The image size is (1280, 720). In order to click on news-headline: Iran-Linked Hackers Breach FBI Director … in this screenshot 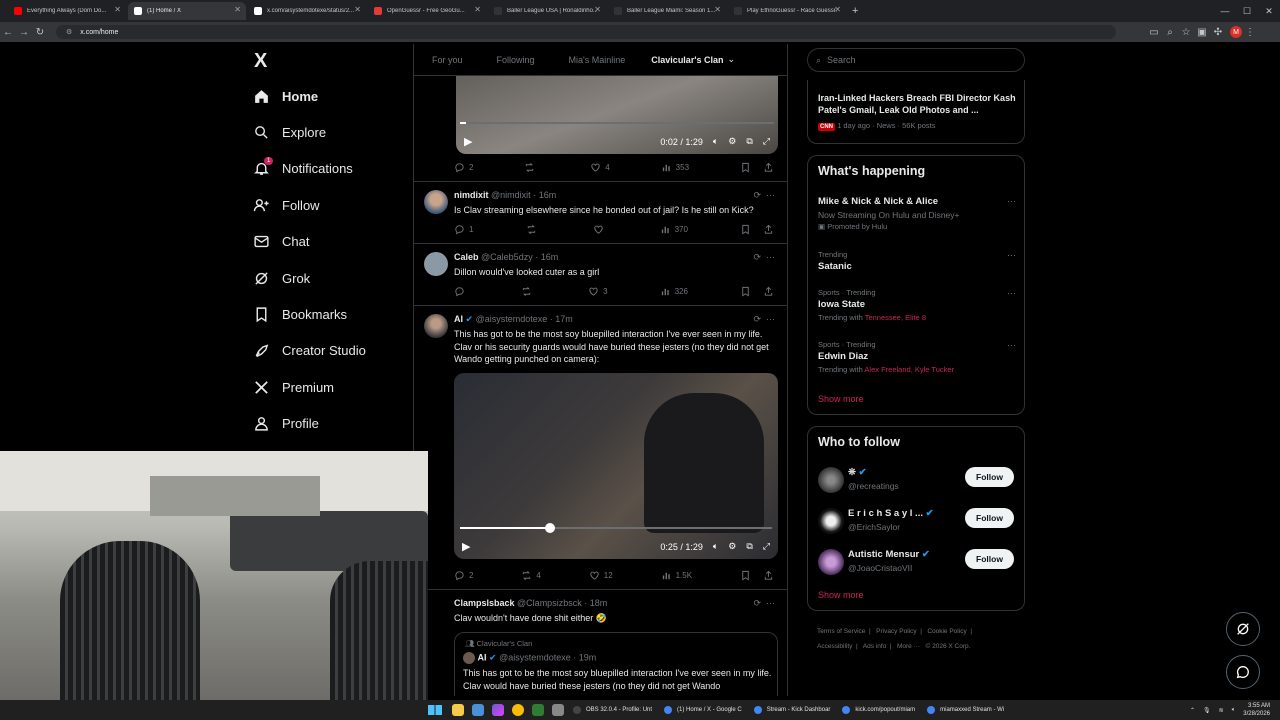, I will do `click(918, 104)`.